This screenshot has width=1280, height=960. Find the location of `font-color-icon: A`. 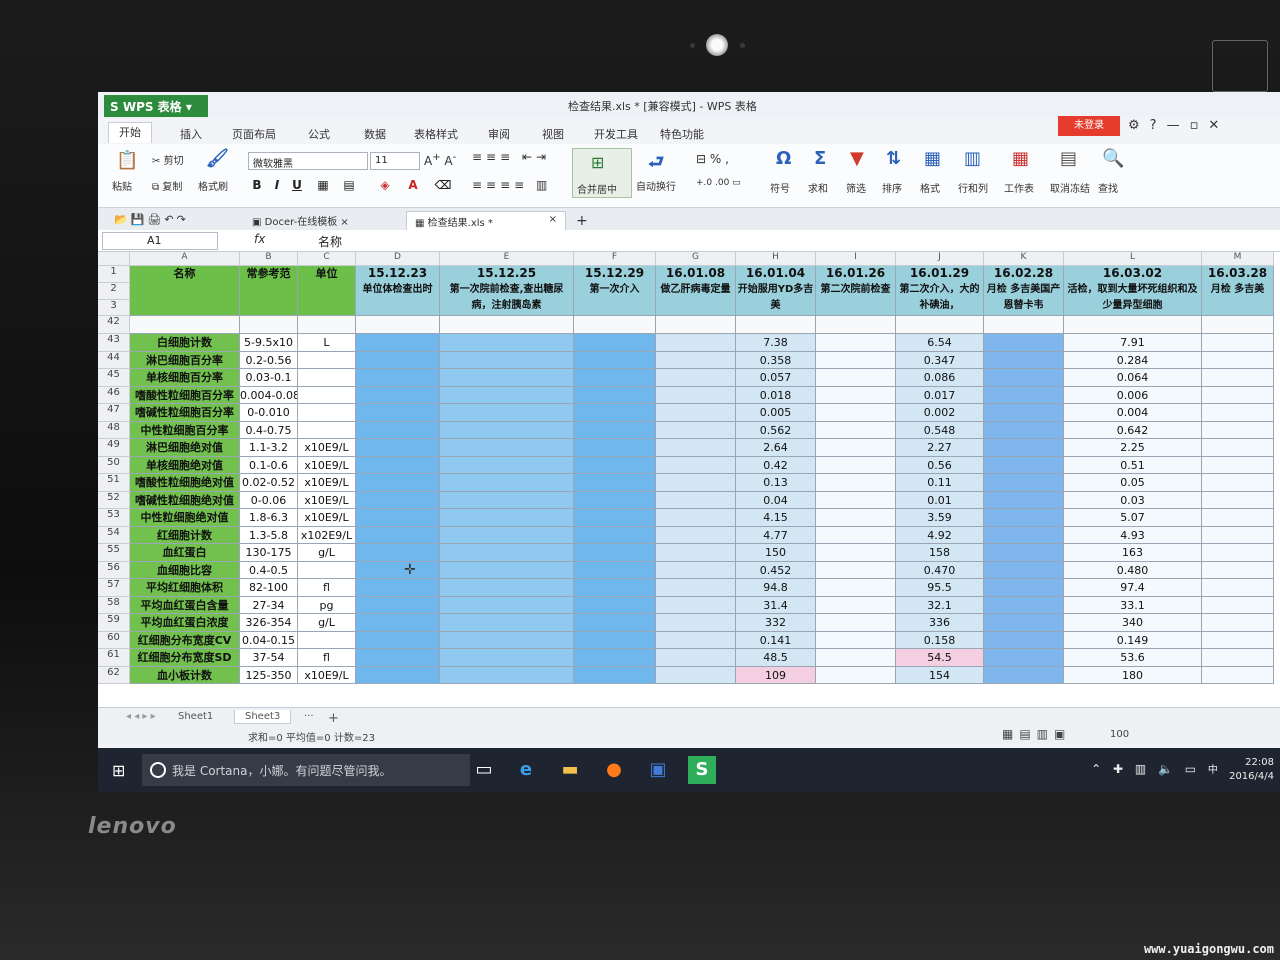

font-color-icon: A is located at coordinates (413, 187).